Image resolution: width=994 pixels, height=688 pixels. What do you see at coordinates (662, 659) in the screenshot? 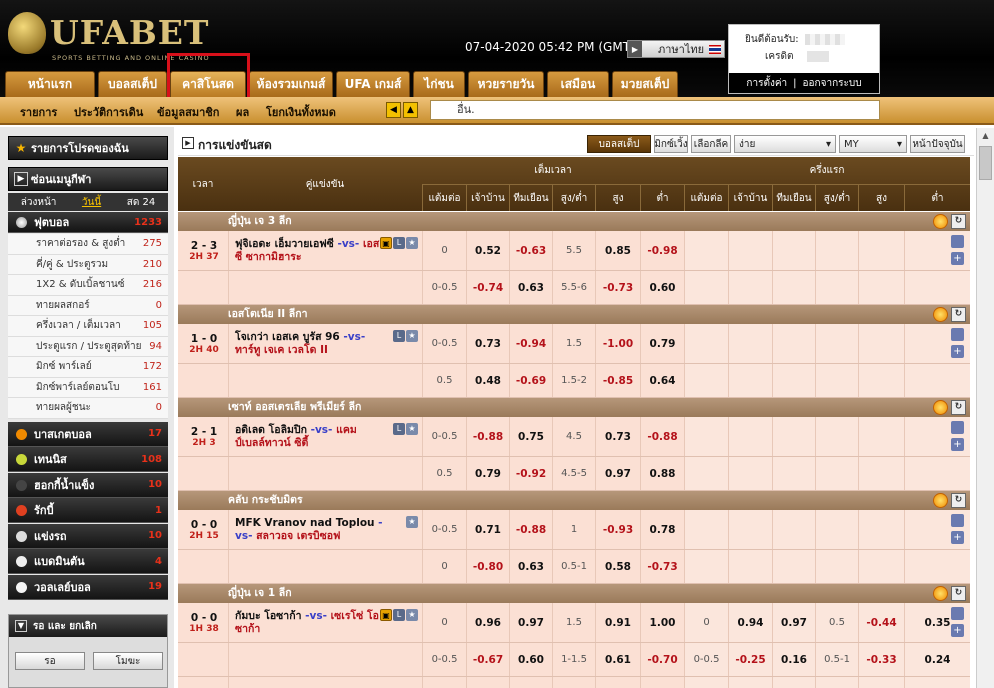
I see `odds-cell: -0.70` at bounding box center [662, 659].